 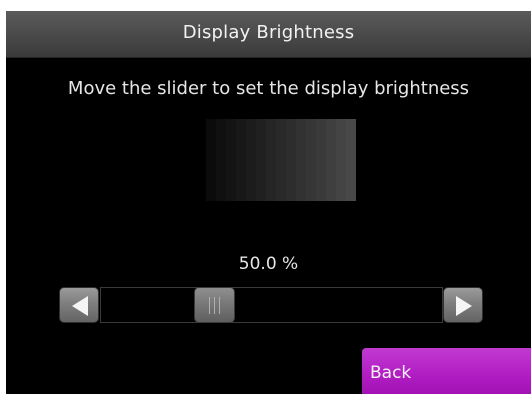 I want to click on triangle-right-icon, so click(x=464, y=306).